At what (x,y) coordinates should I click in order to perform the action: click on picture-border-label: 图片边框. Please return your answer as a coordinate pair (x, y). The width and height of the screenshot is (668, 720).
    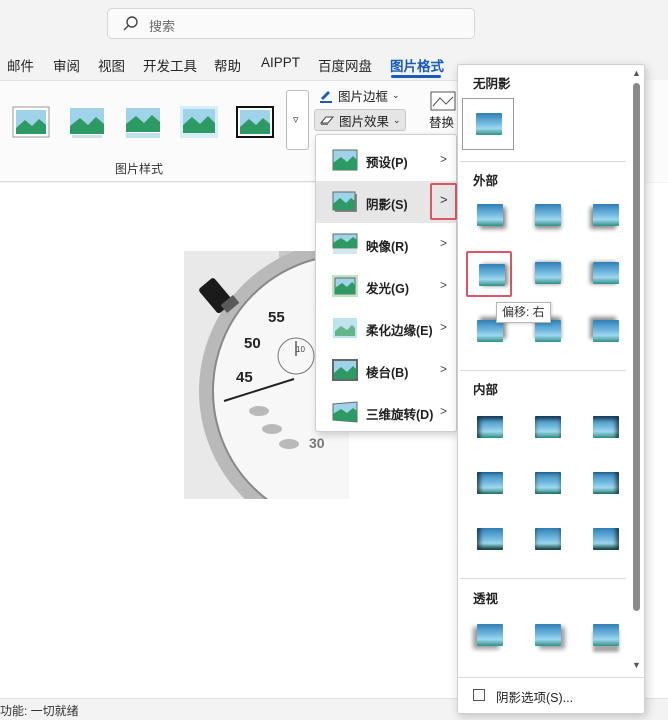
    Looking at the image, I should click on (363, 96).